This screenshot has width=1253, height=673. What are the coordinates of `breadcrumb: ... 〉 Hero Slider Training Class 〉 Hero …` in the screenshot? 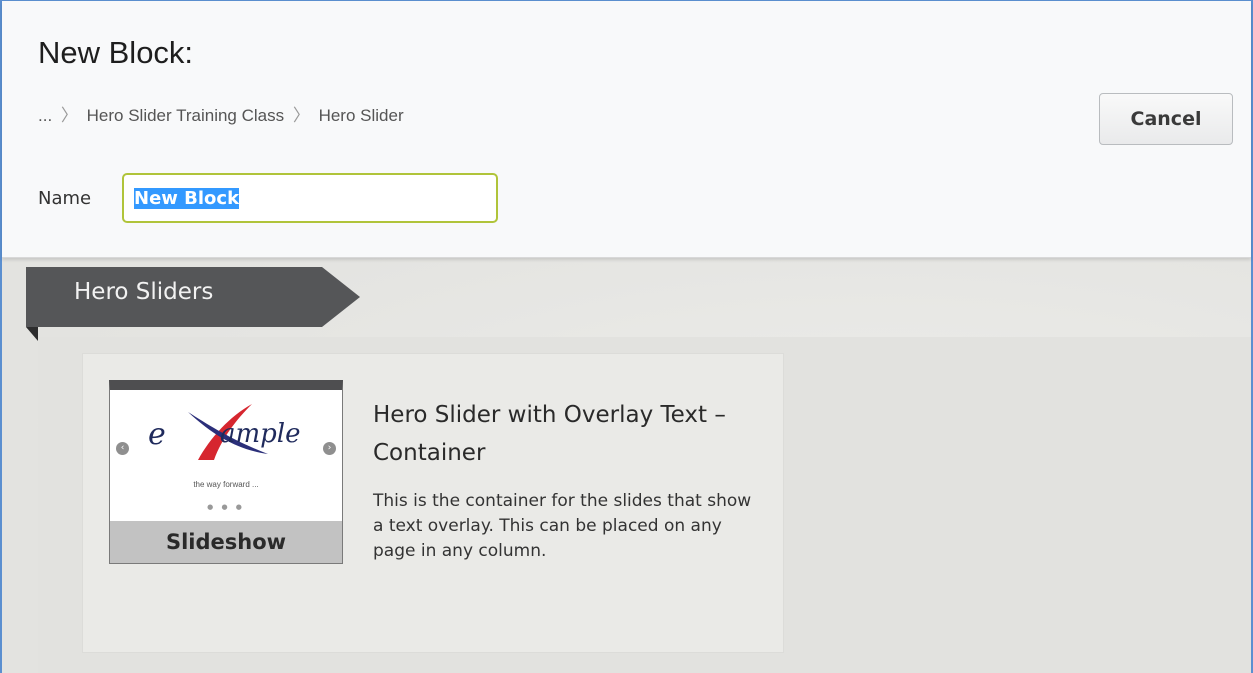 It's located at (288, 114).